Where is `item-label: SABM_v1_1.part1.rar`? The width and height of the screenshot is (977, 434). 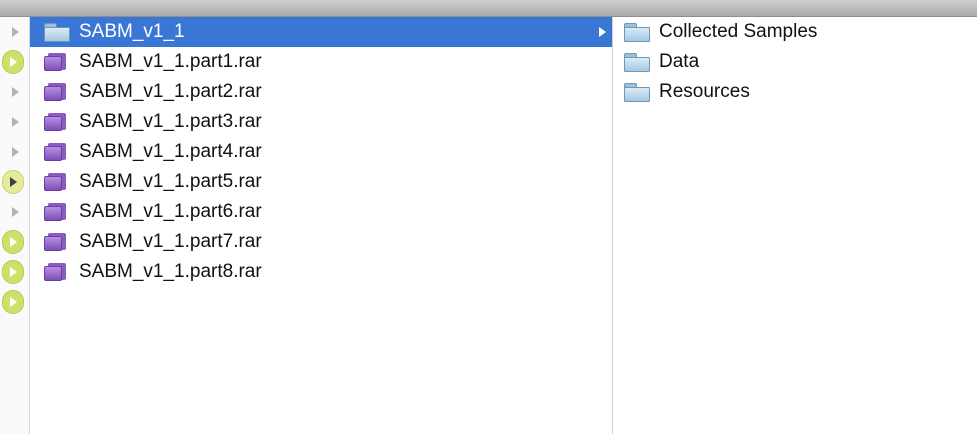 item-label: SABM_v1_1.part1.rar is located at coordinates (170, 61).